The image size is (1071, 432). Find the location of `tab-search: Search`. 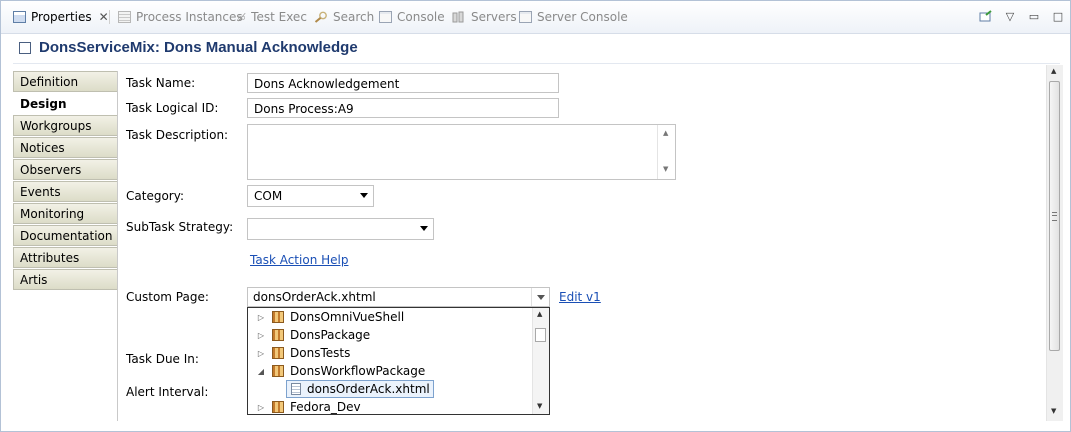

tab-search: Search is located at coordinates (344, 17).